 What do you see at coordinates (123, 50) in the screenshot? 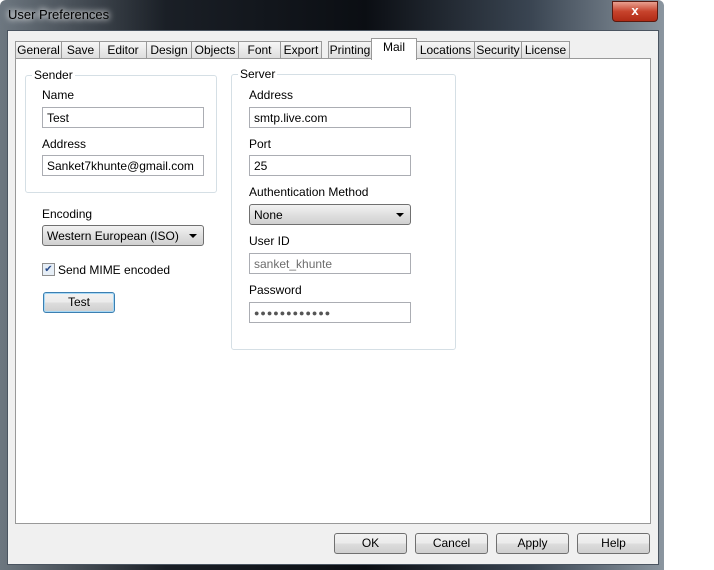
I see `tab-editor: Editor` at bounding box center [123, 50].